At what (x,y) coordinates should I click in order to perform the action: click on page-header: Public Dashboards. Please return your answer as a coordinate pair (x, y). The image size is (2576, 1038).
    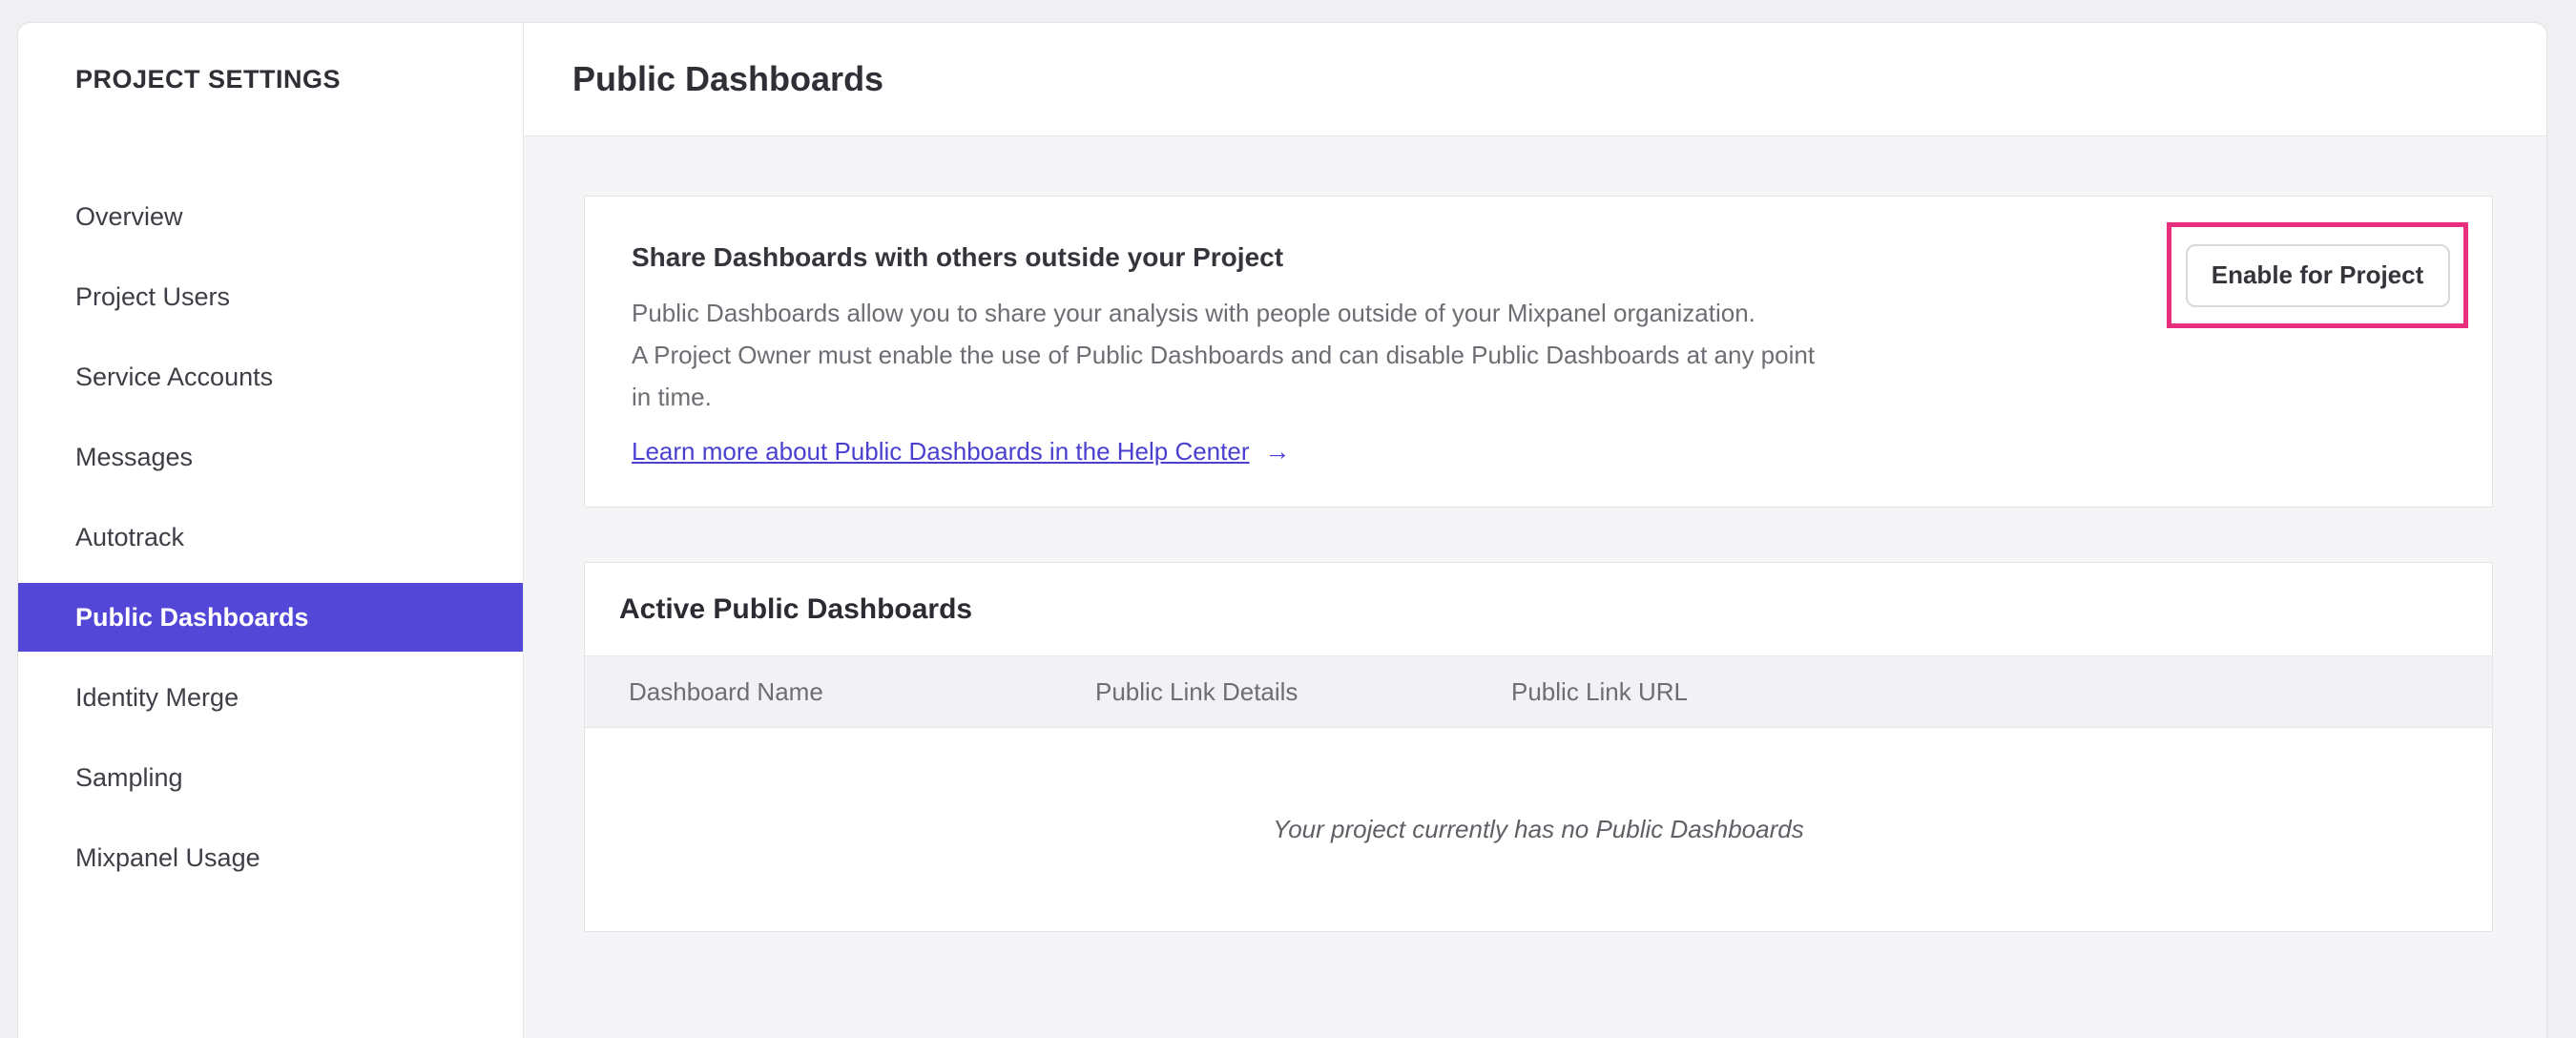
    Looking at the image, I should click on (1535, 79).